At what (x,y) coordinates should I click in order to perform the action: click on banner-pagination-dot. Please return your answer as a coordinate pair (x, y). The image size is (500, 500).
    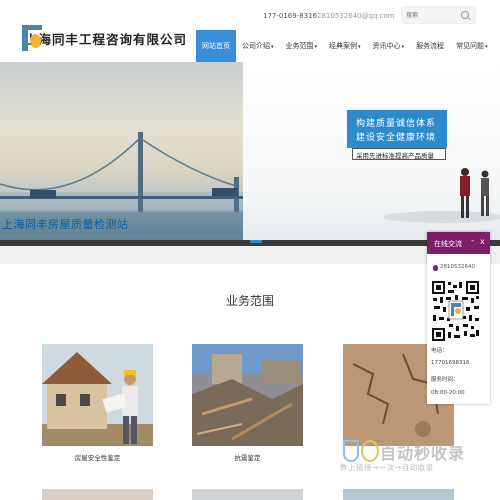
    Looking at the image, I should click on (256, 241).